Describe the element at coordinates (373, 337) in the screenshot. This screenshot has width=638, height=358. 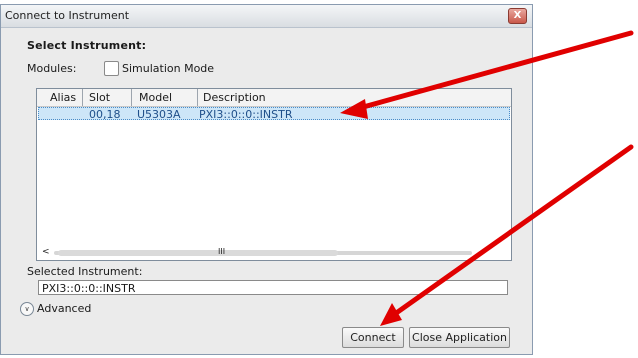
I see `connect-button: Connect` at that location.